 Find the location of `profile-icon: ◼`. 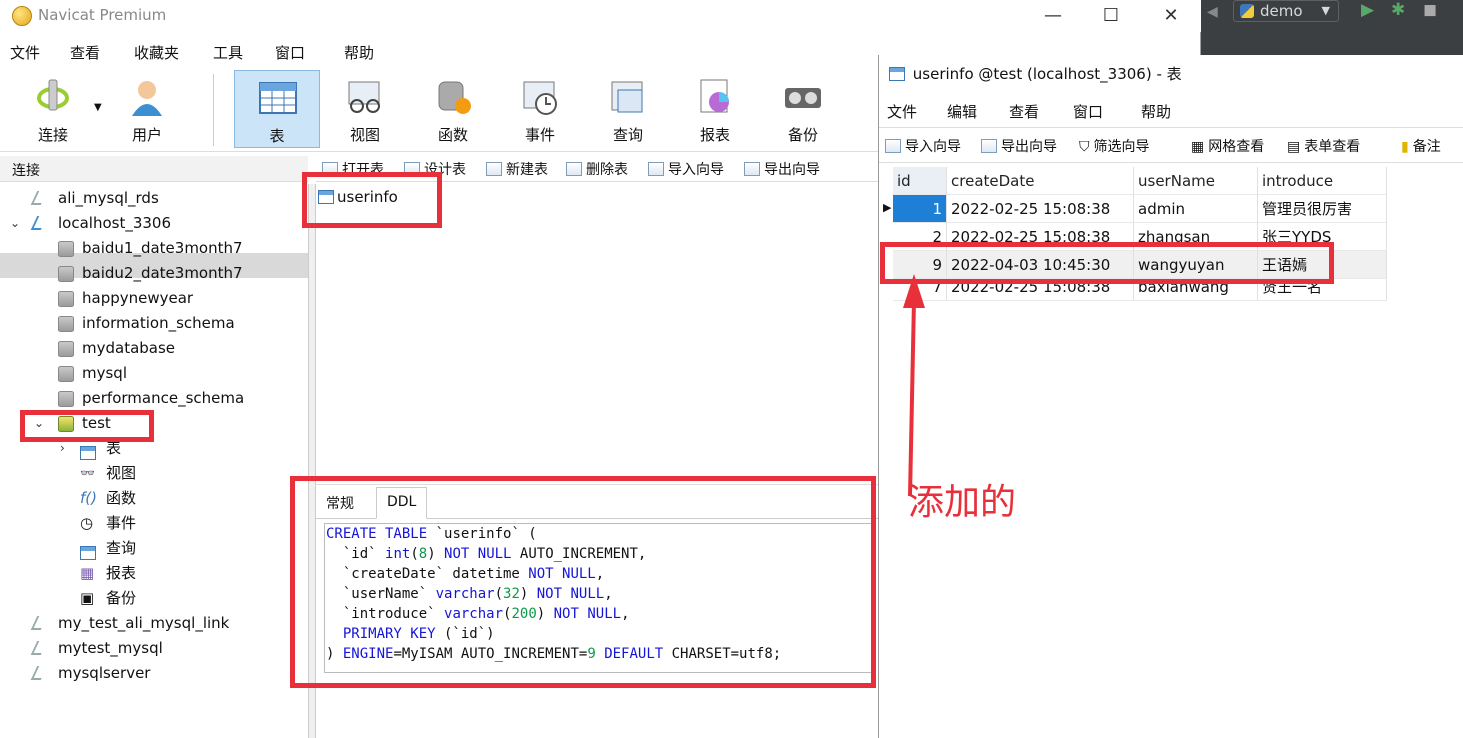

profile-icon: ◼ is located at coordinates (1430, 10).